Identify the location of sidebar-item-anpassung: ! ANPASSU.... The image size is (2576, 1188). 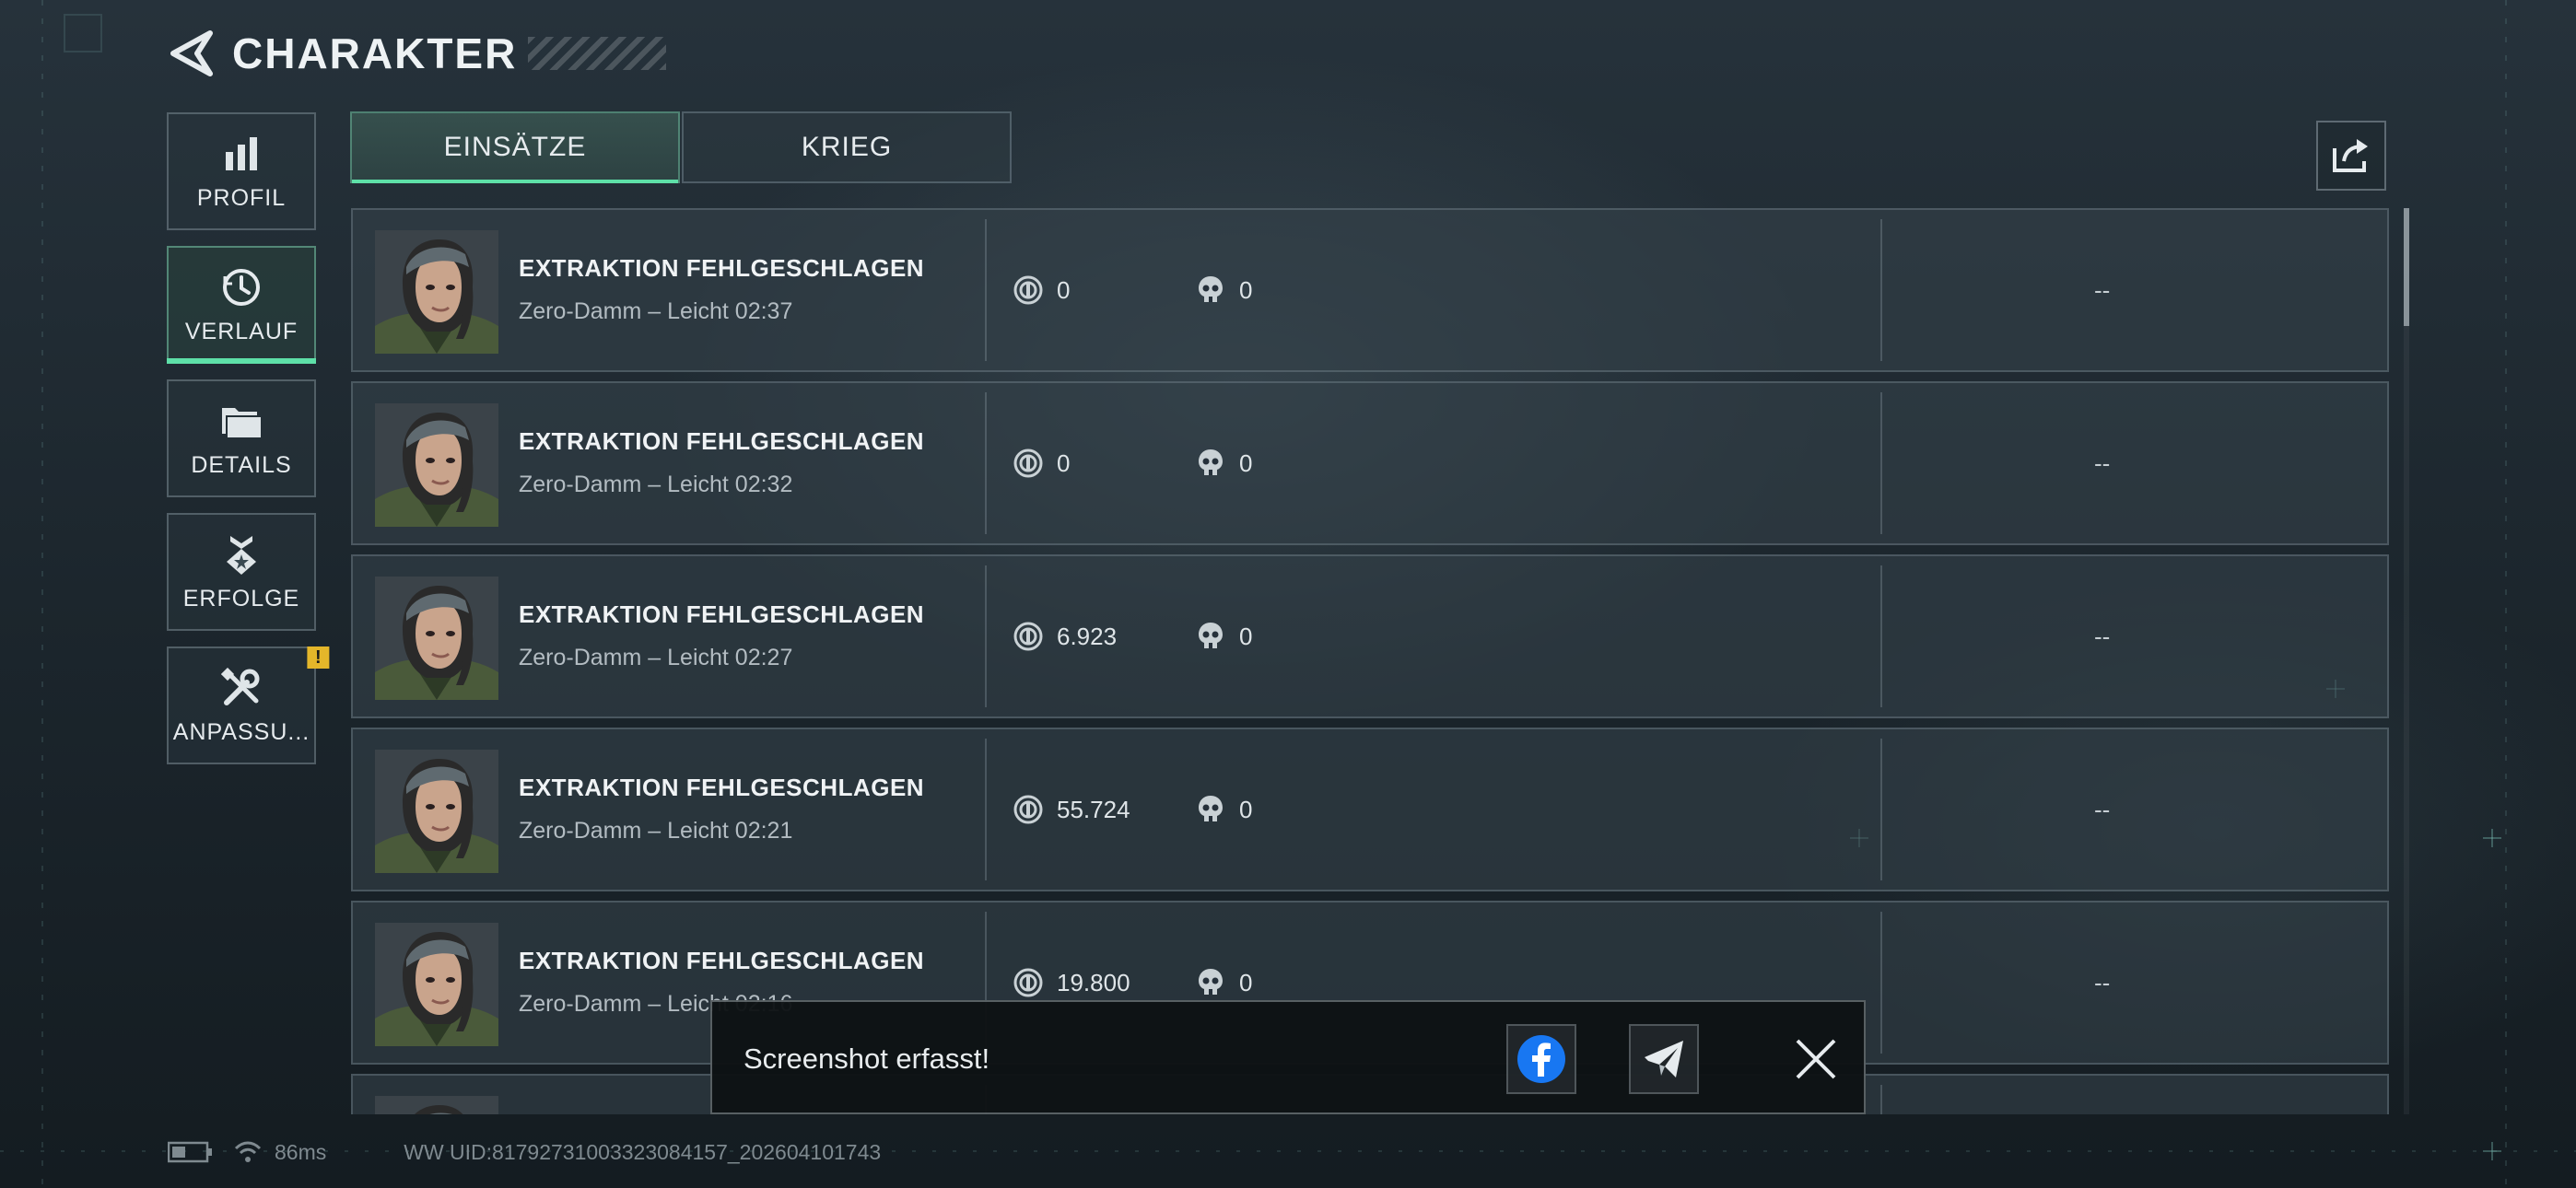
(248, 705).